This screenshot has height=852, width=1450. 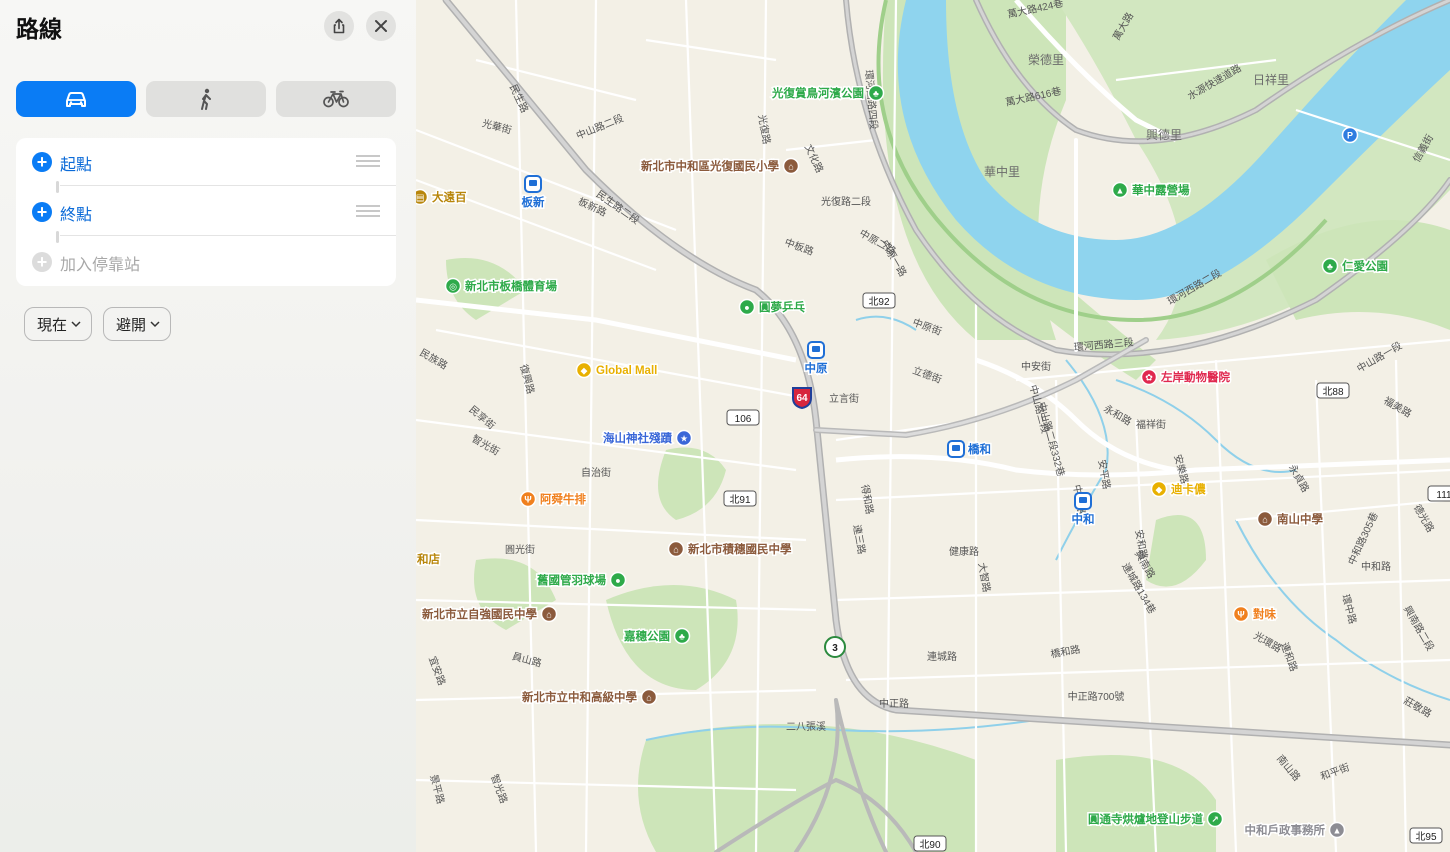 I want to click on poi-label: 舊國管羽球場, so click(x=571, y=580).